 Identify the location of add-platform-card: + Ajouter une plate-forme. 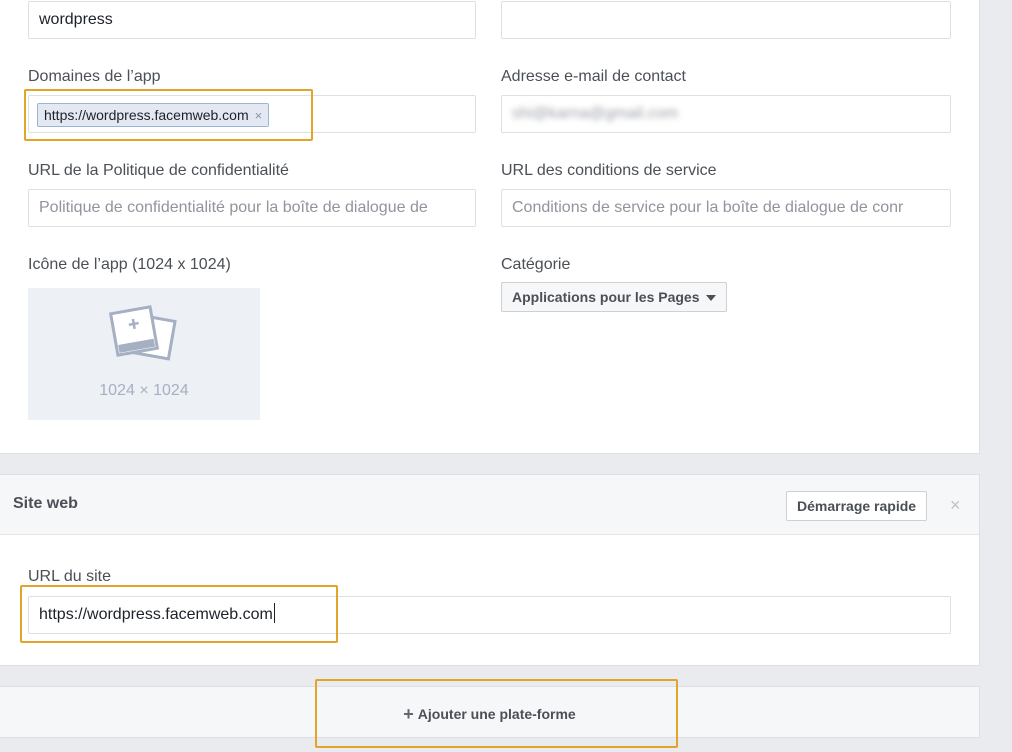
(490, 712).